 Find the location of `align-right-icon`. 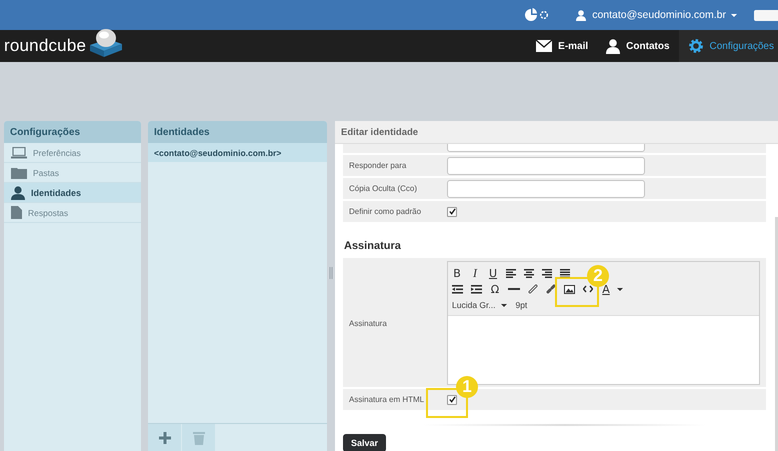

align-right-icon is located at coordinates (547, 273).